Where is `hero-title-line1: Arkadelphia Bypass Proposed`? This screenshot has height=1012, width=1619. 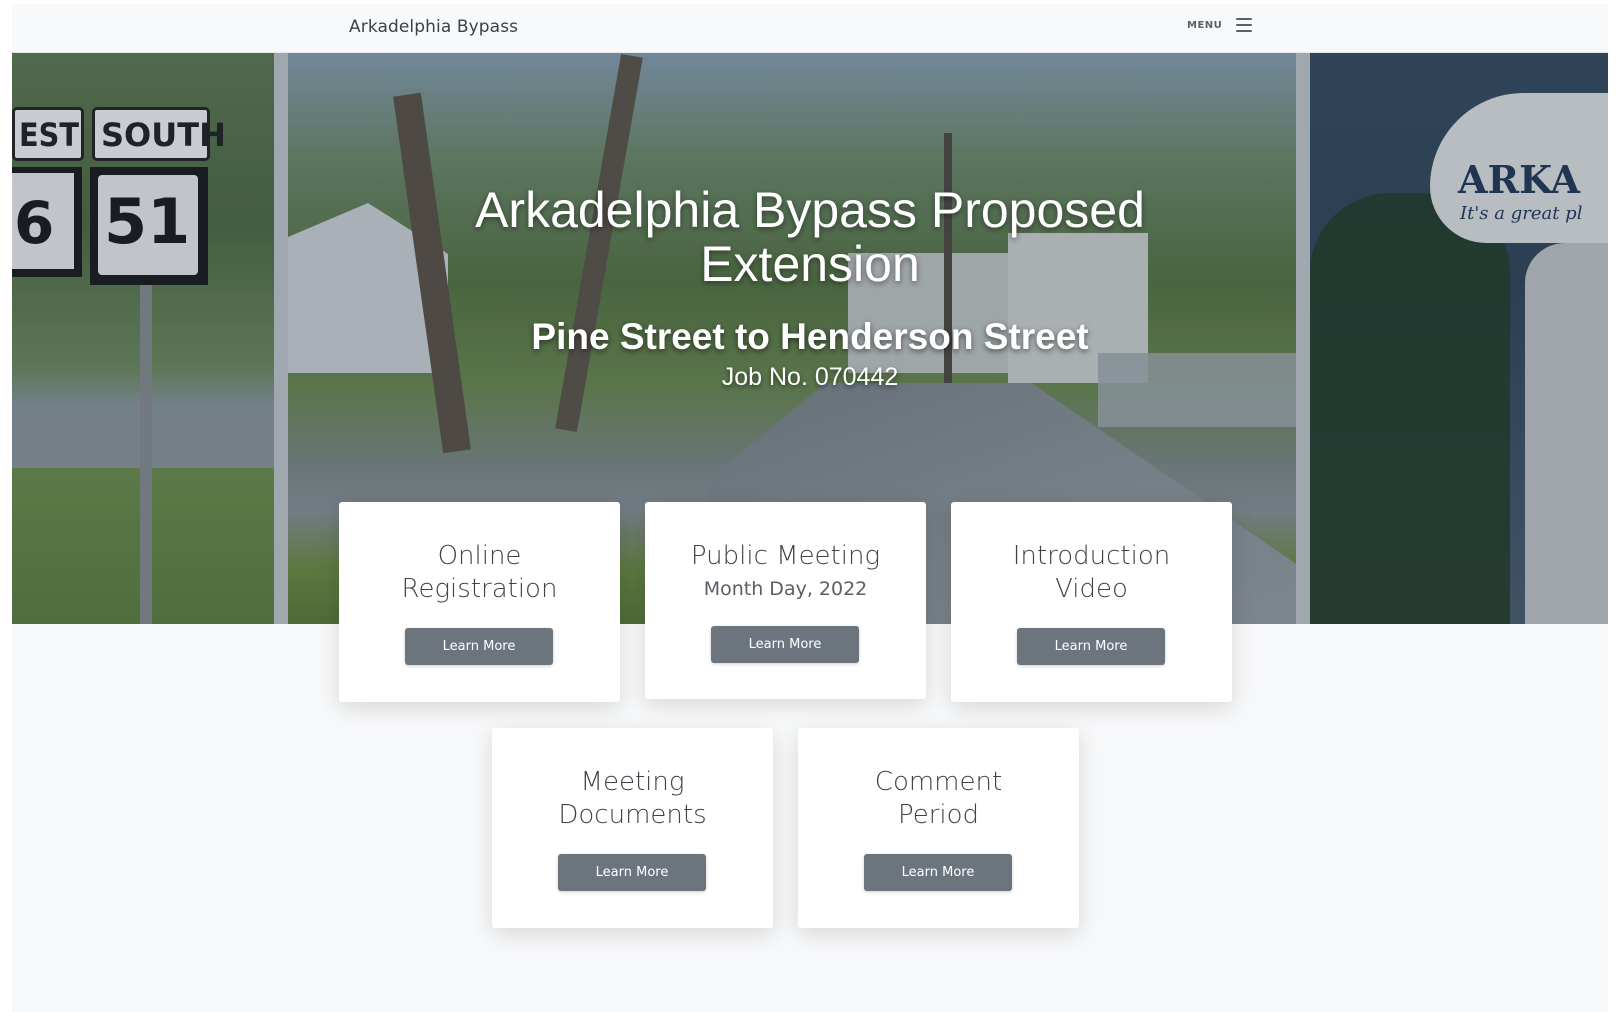
hero-title-line1: Arkadelphia Bypass Proposed is located at coordinates (810, 210).